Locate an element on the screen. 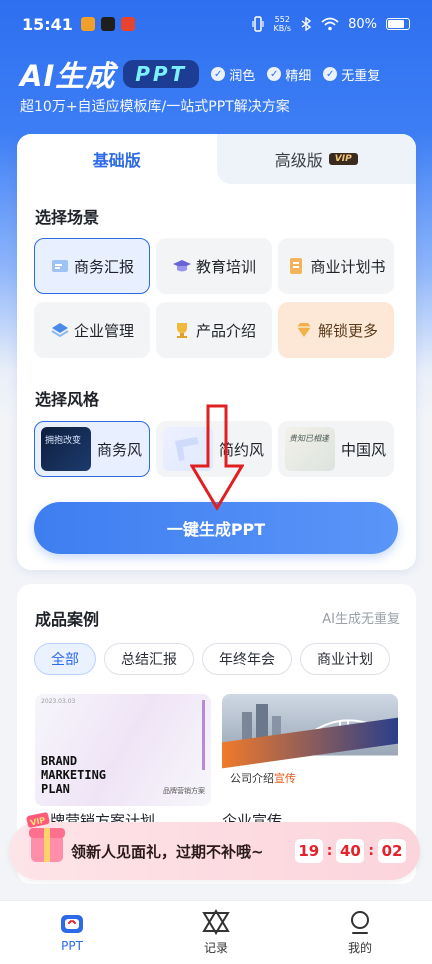 The height and width of the screenshot is (964, 432). scene-chip-business-plan: 商业计划书 is located at coordinates (336, 266).